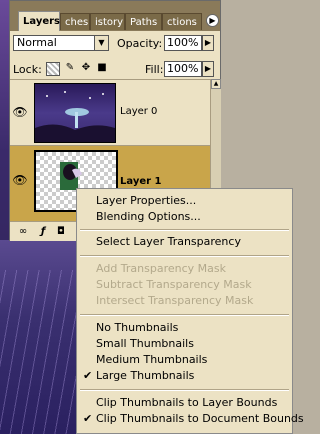  I want to click on tab-actions: ctions, so click(182, 21).